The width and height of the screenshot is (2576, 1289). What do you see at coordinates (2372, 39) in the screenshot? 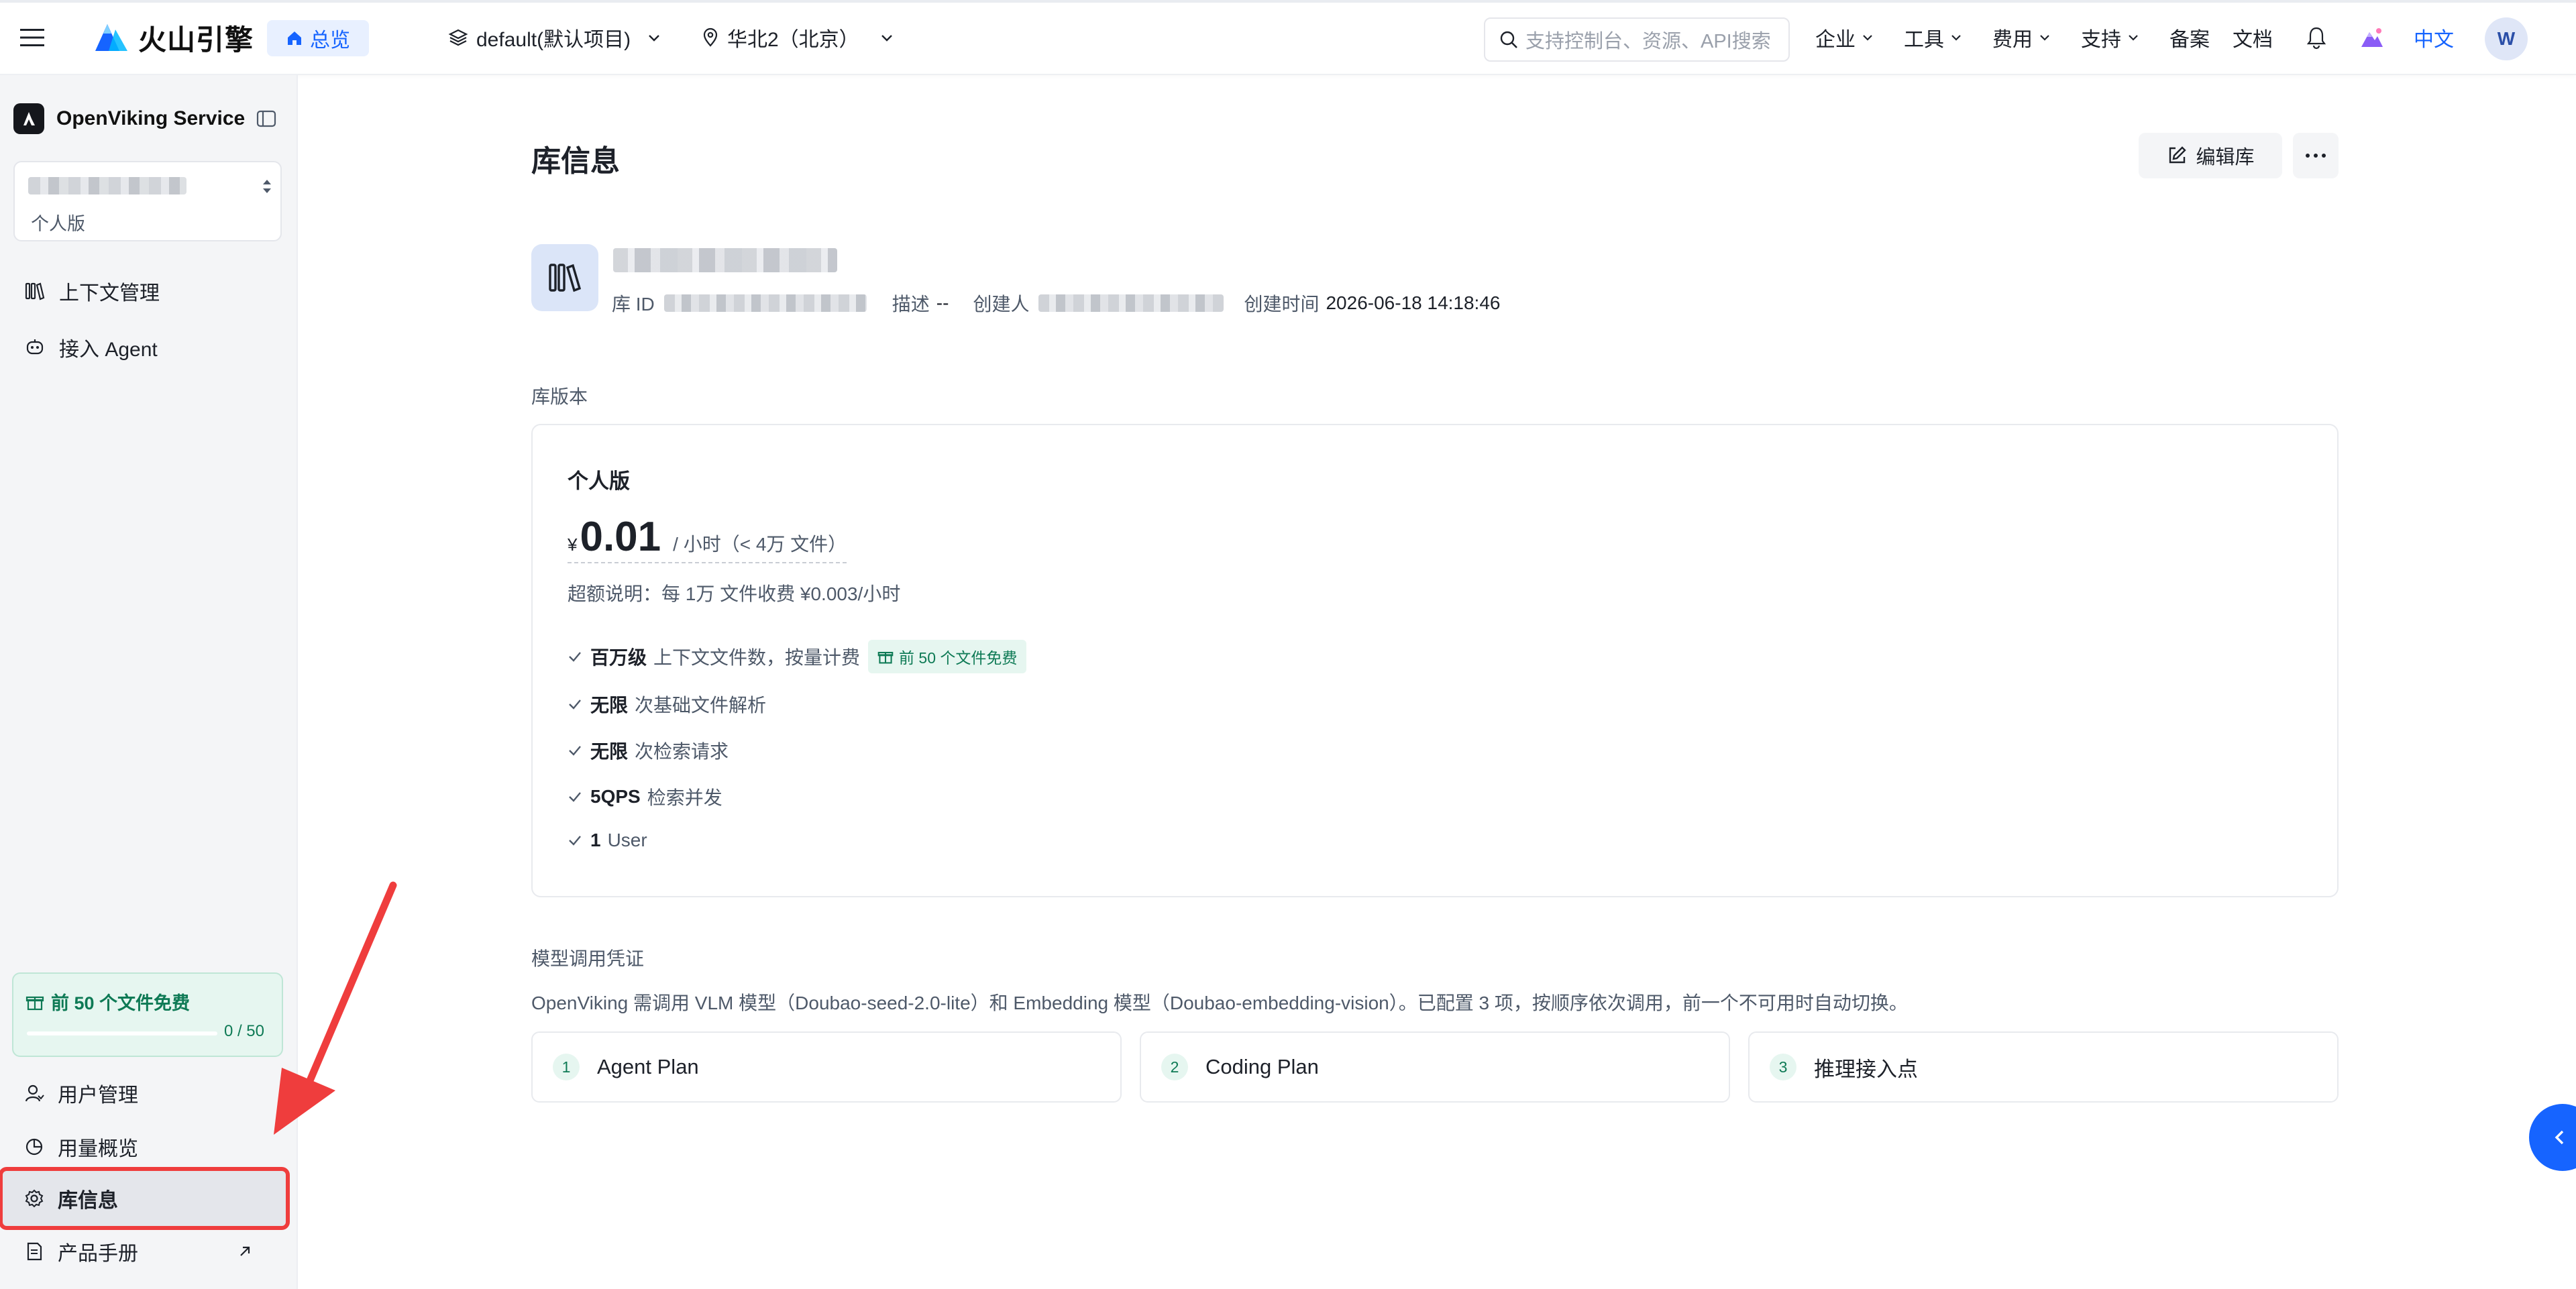
I see `ai-assistant-icon` at bounding box center [2372, 39].